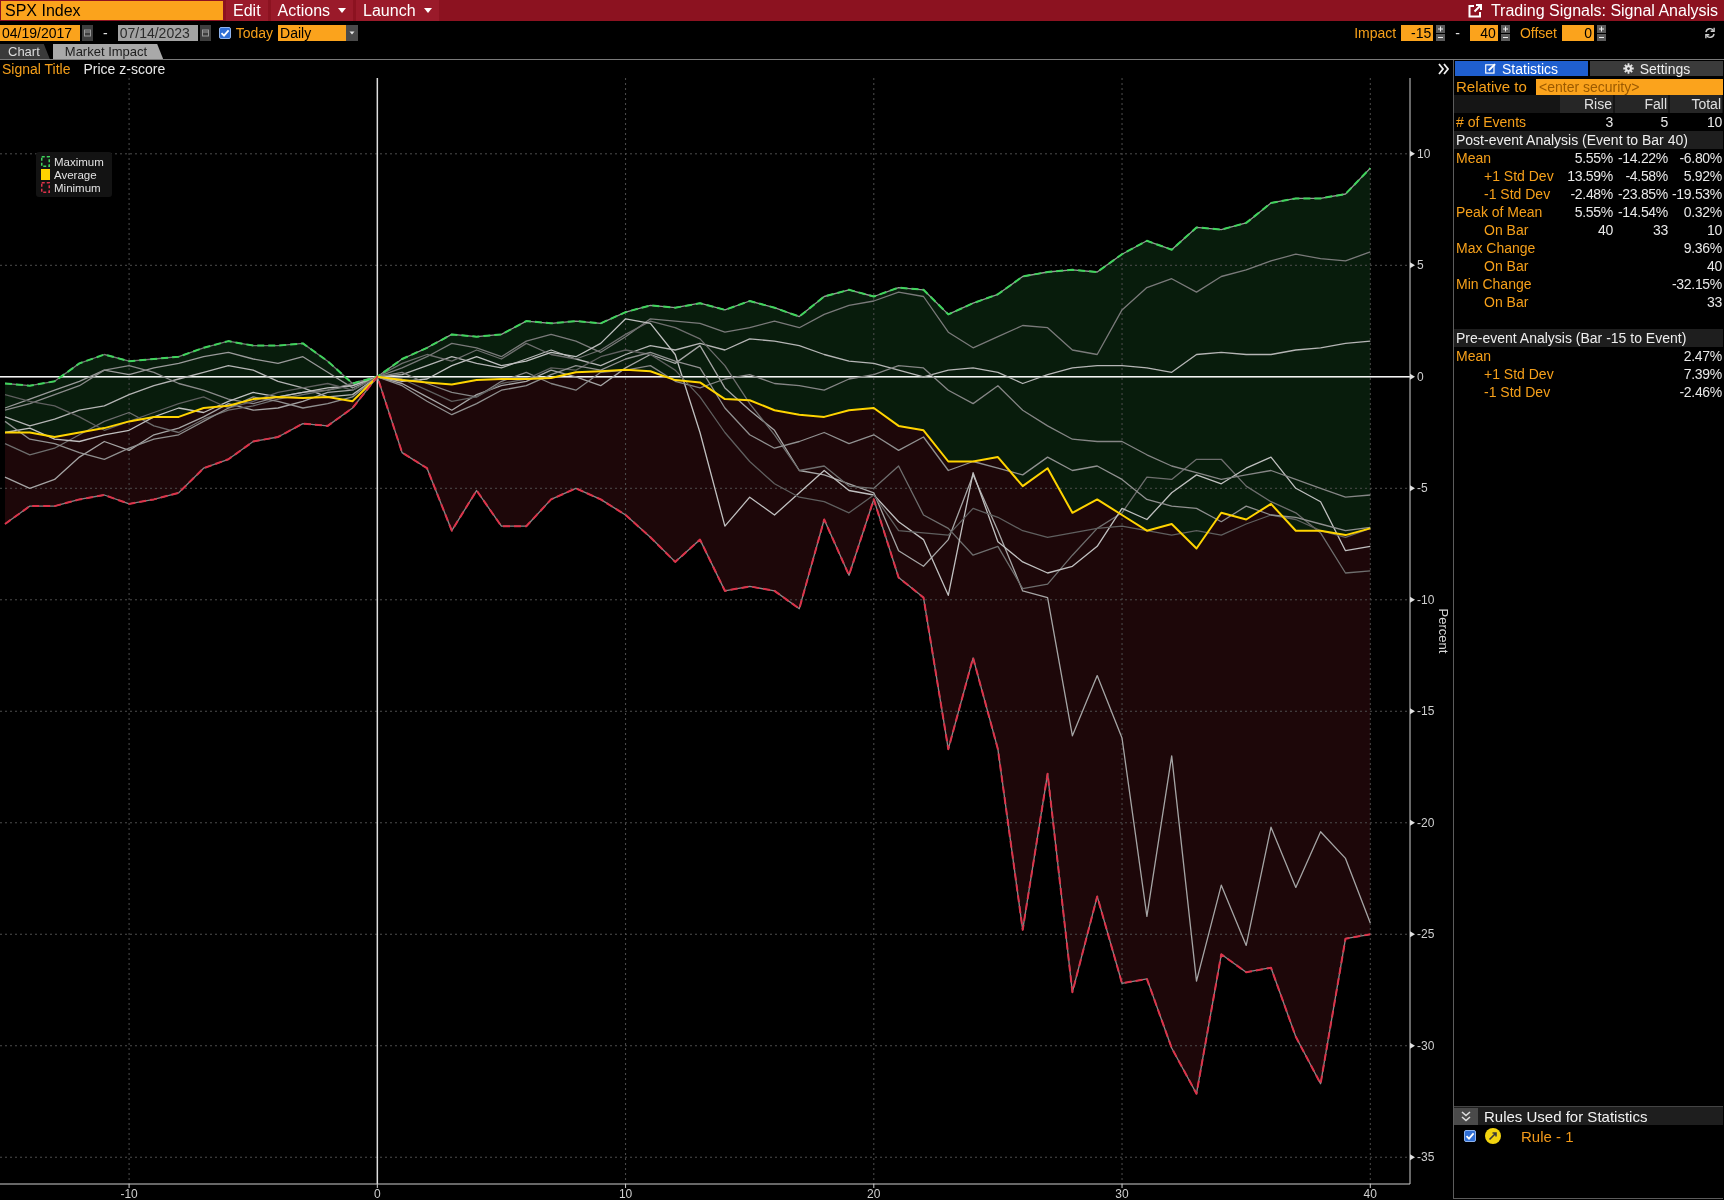  Describe the element at coordinates (1466, 1116) in the screenshot. I see `double-chevron-down-icon` at that location.